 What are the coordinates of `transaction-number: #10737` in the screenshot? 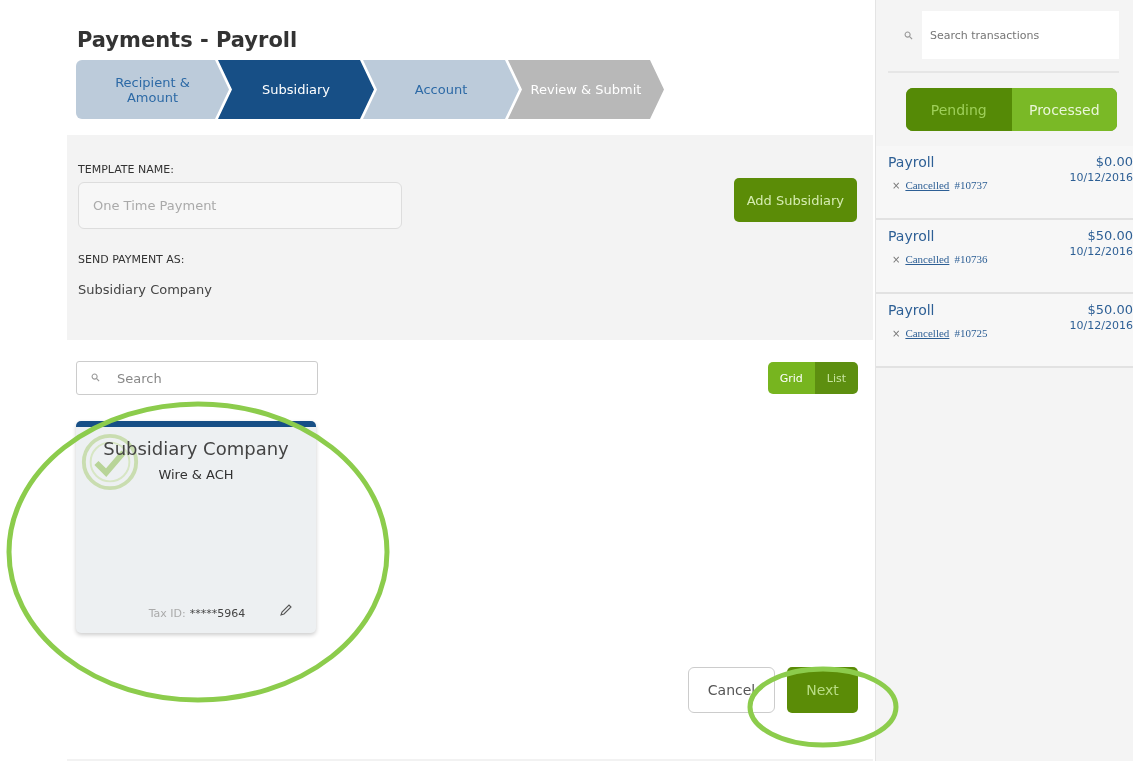 It's located at (971, 185).